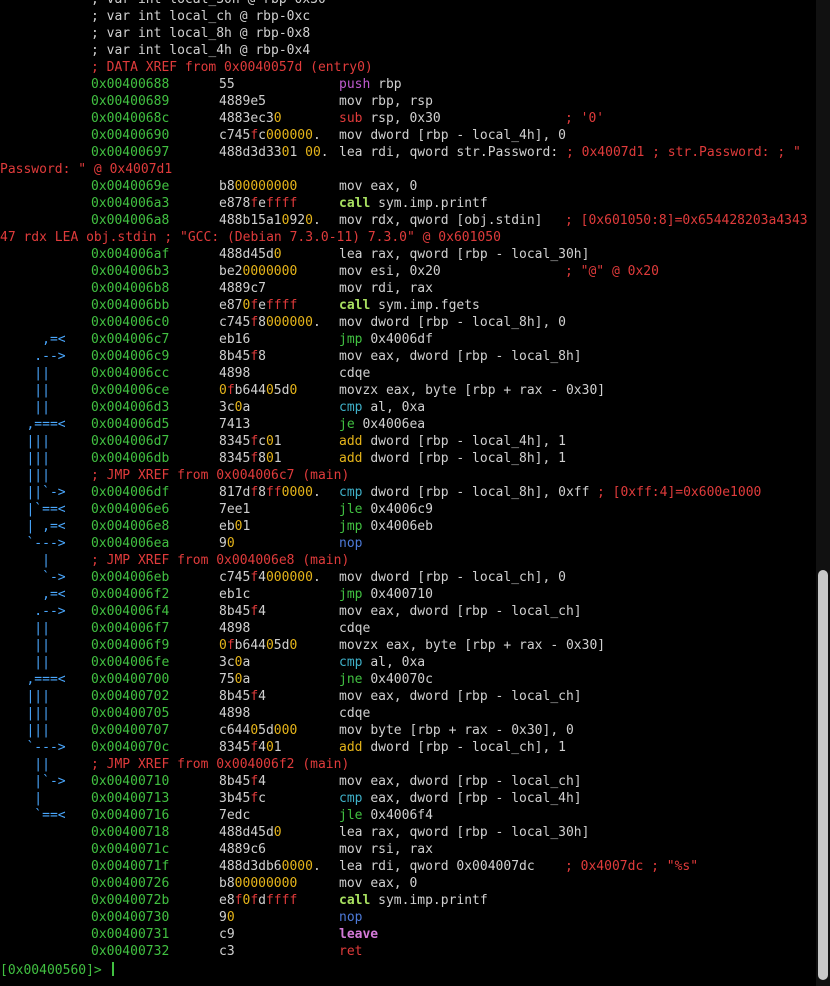 The height and width of the screenshot is (986, 830). Describe the element at coordinates (408, 101) in the screenshot. I see `instruction-row: 0x00400689 4889e5 mov rbp, rsp` at that location.